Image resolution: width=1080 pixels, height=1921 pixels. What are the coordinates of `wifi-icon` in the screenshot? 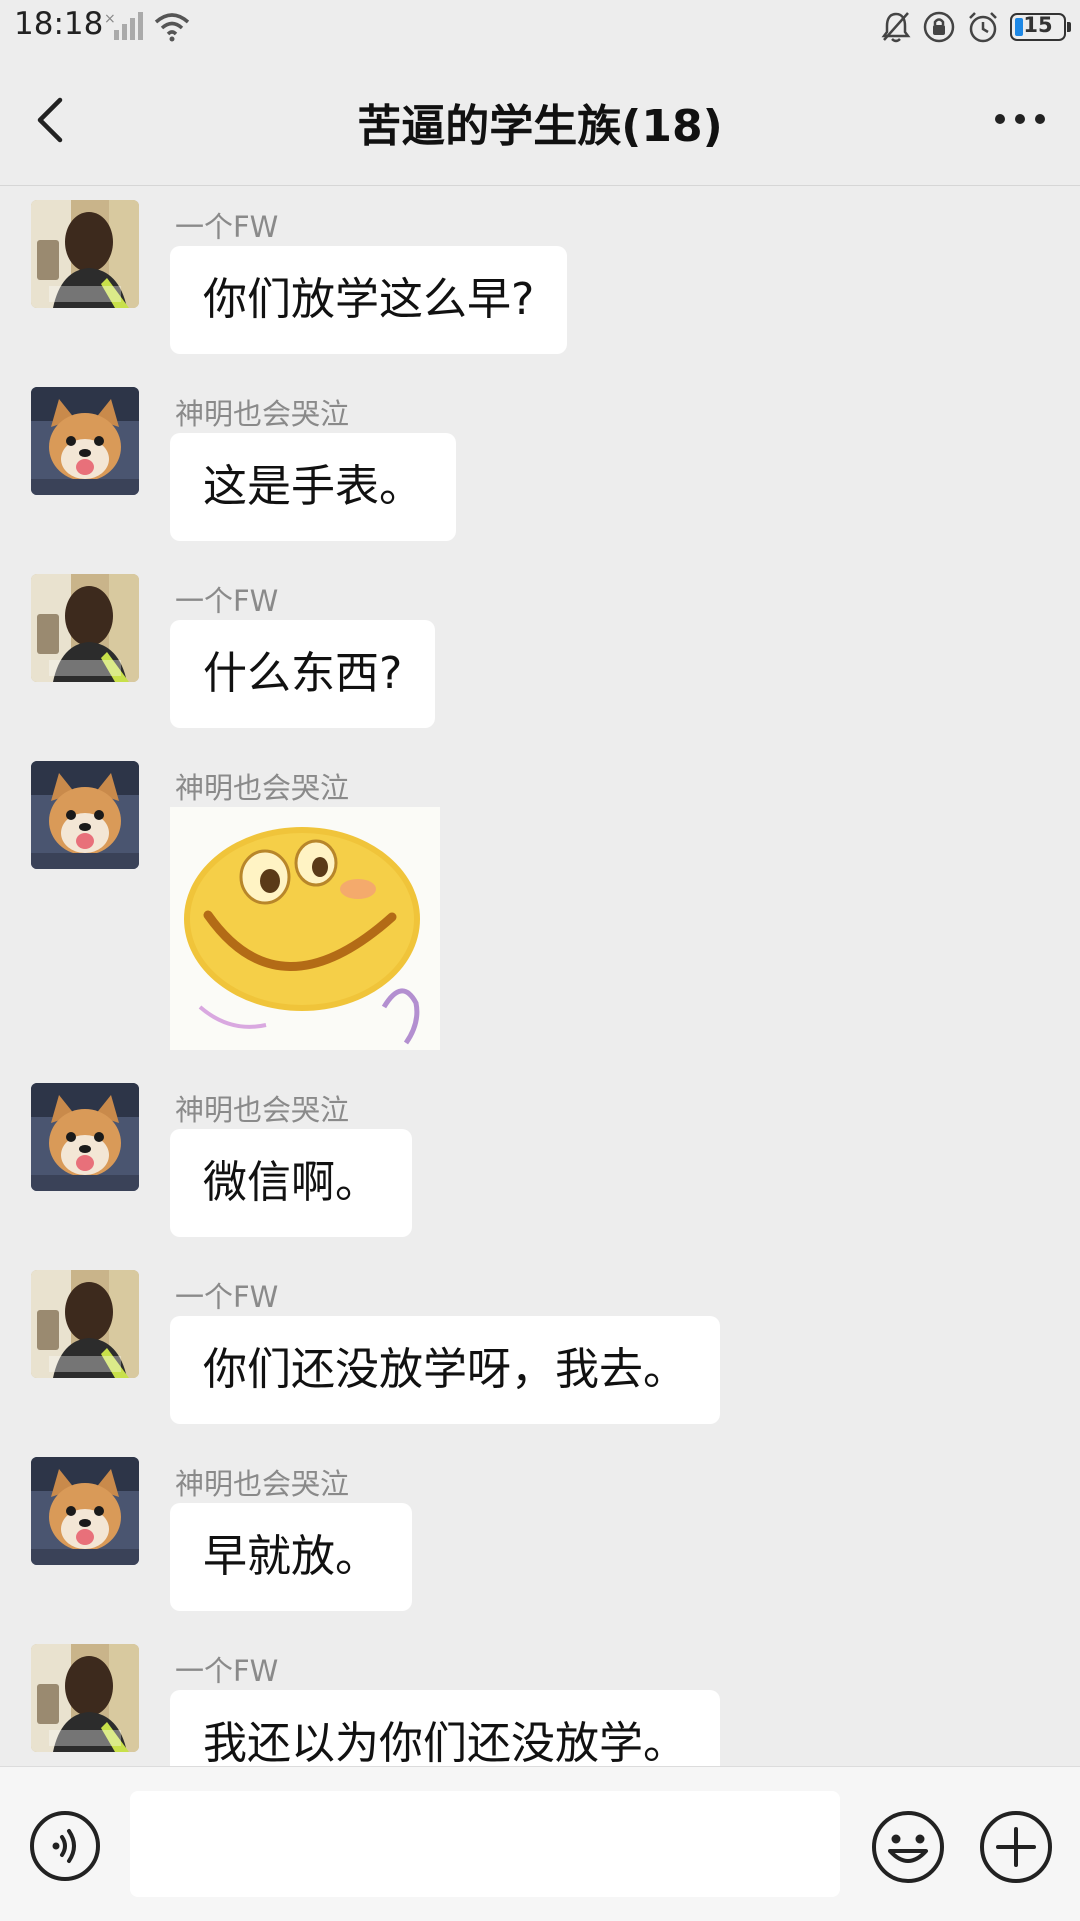 It's located at (172, 27).